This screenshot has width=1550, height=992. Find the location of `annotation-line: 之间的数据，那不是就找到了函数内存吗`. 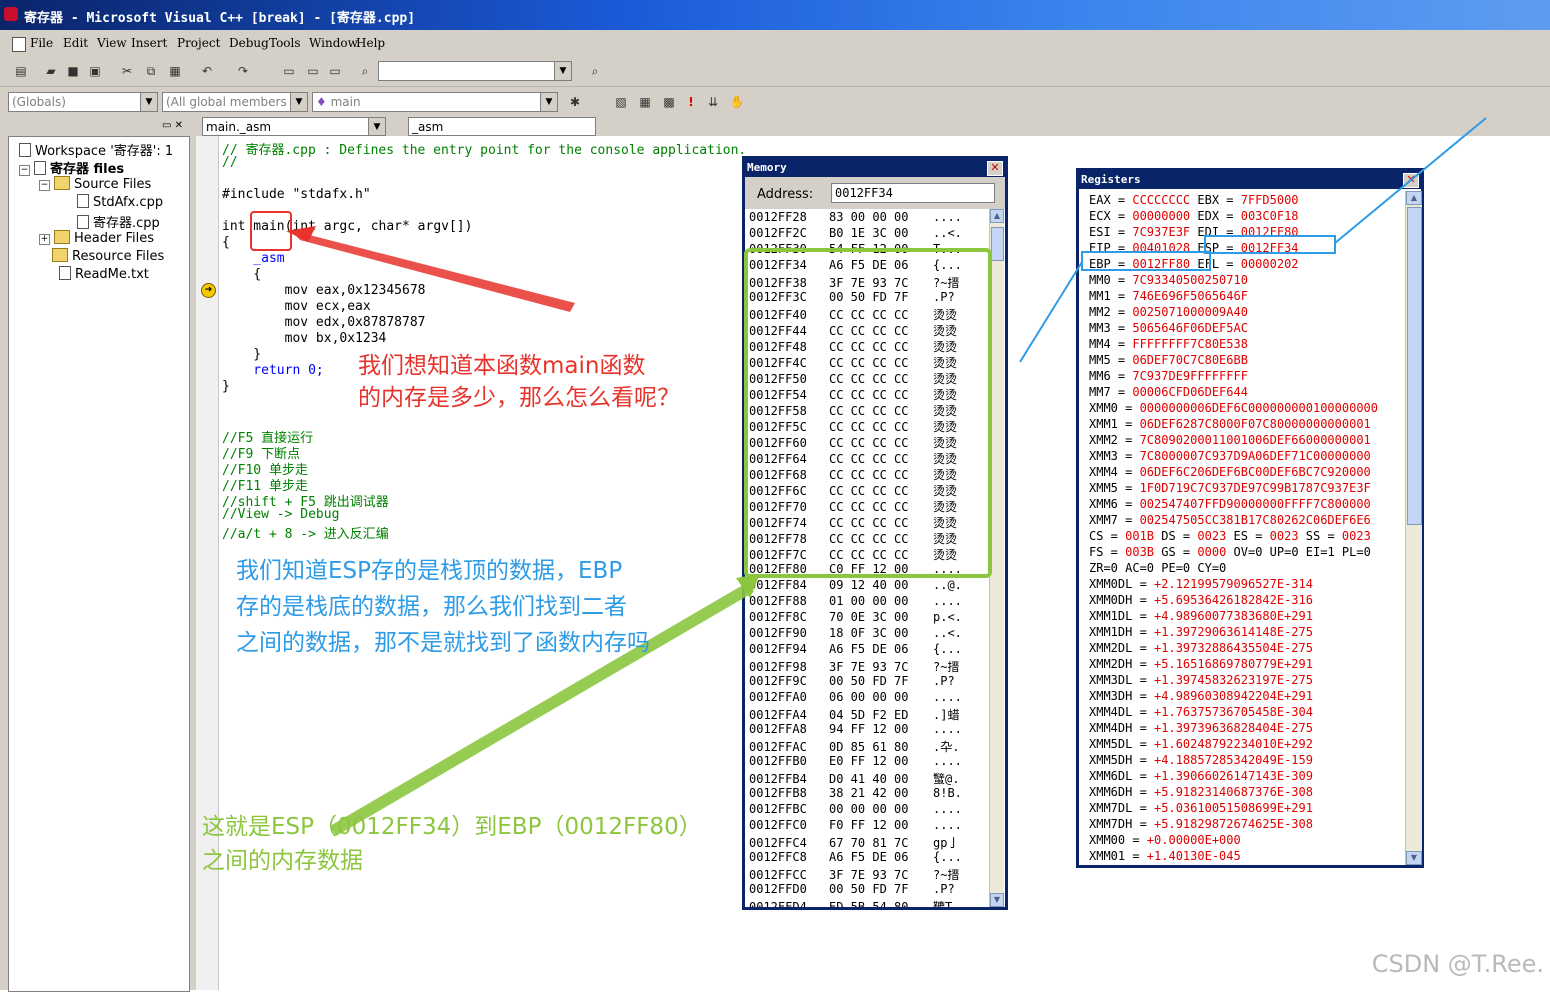

annotation-line: 之间的数据，那不是就找到了函数内存吗 is located at coordinates (443, 643).